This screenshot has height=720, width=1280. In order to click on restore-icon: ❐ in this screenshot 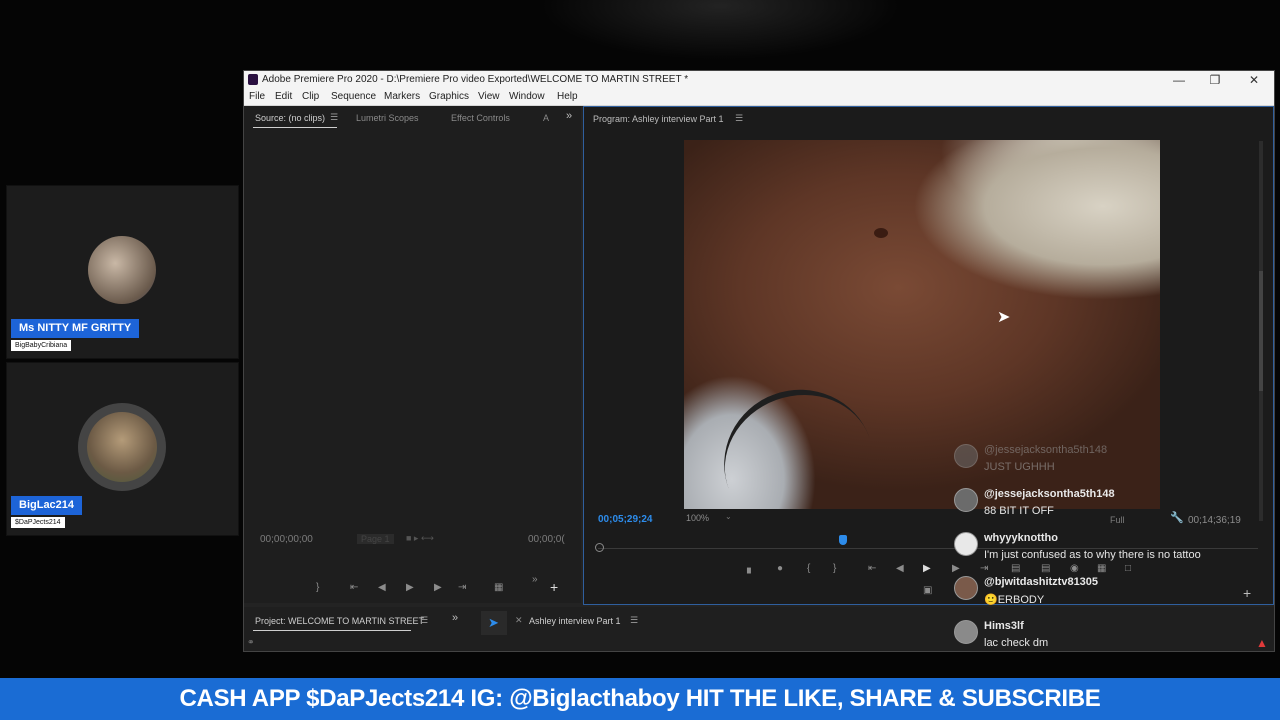, I will do `click(1215, 80)`.